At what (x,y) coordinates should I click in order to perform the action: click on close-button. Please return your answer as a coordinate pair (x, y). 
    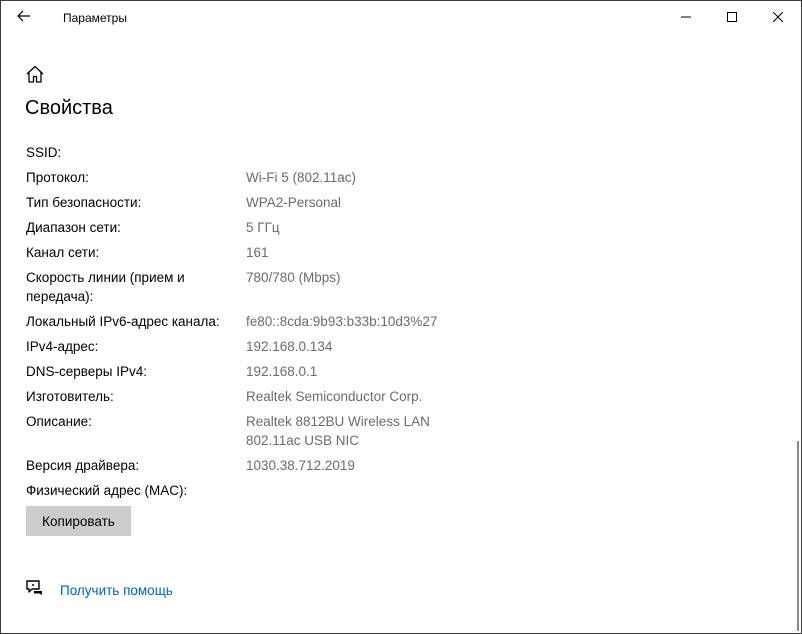
    Looking at the image, I should click on (778, 18).